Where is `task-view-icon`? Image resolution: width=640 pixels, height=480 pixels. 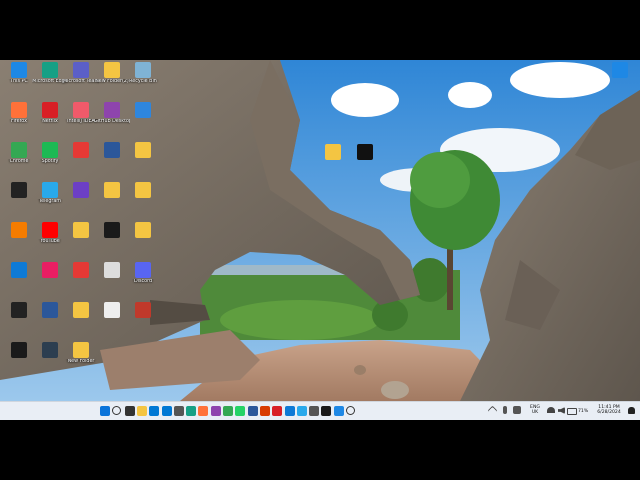 task-view-icon is located at coordinates (130, 411).